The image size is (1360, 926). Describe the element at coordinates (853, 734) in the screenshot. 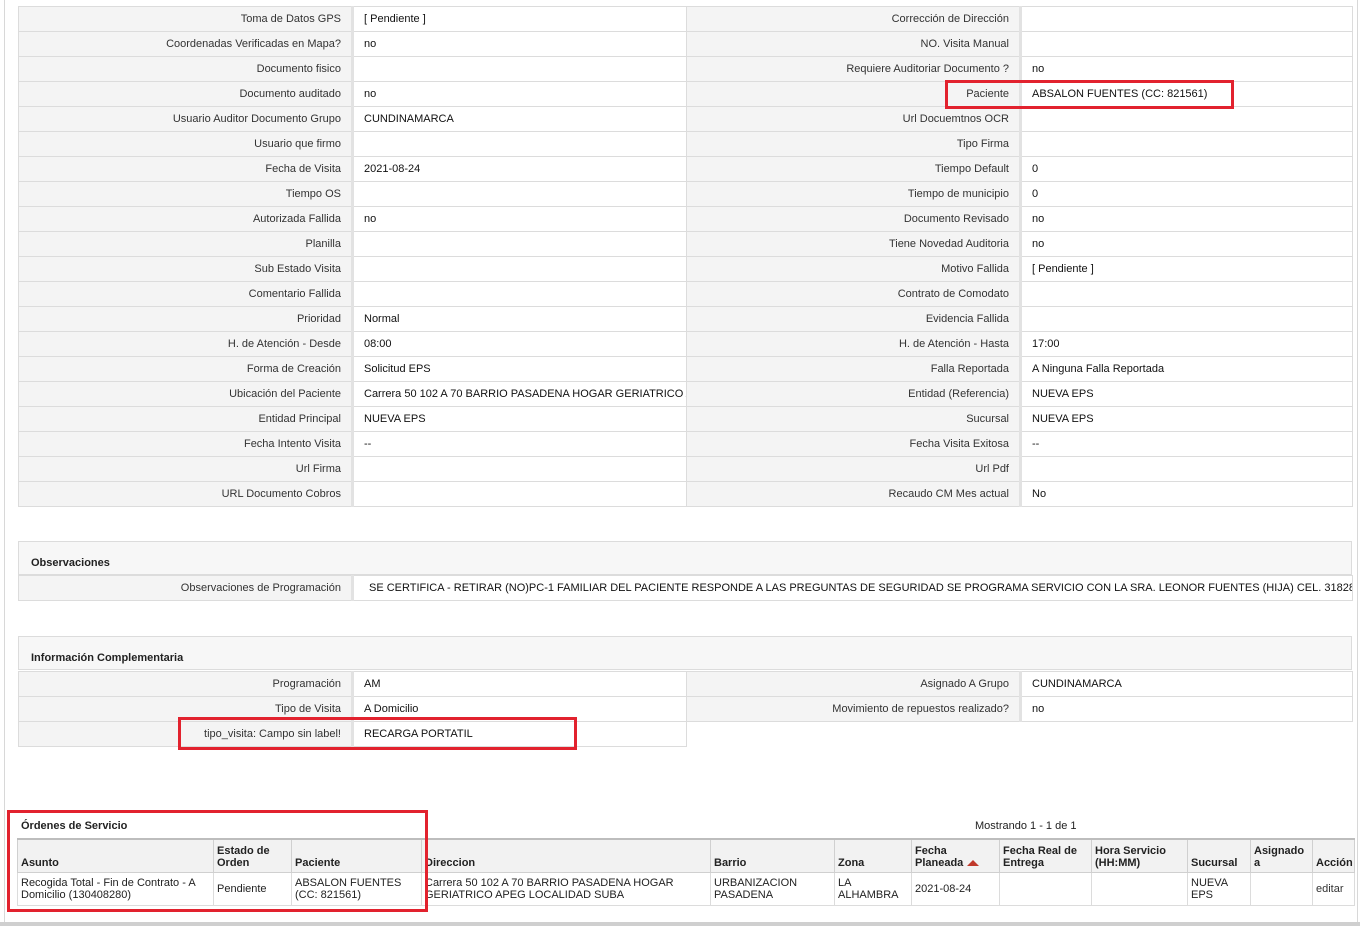

I see `empty-cell` at that location.